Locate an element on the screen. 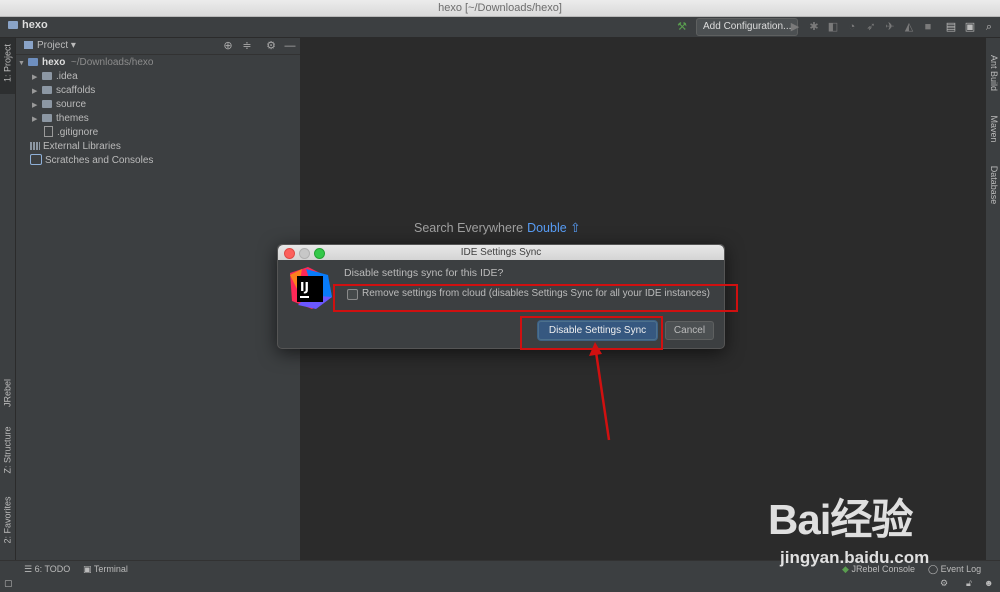 This screenshot has width=1000, height=592. root-name: hexo is located at coordinates (54, 62).